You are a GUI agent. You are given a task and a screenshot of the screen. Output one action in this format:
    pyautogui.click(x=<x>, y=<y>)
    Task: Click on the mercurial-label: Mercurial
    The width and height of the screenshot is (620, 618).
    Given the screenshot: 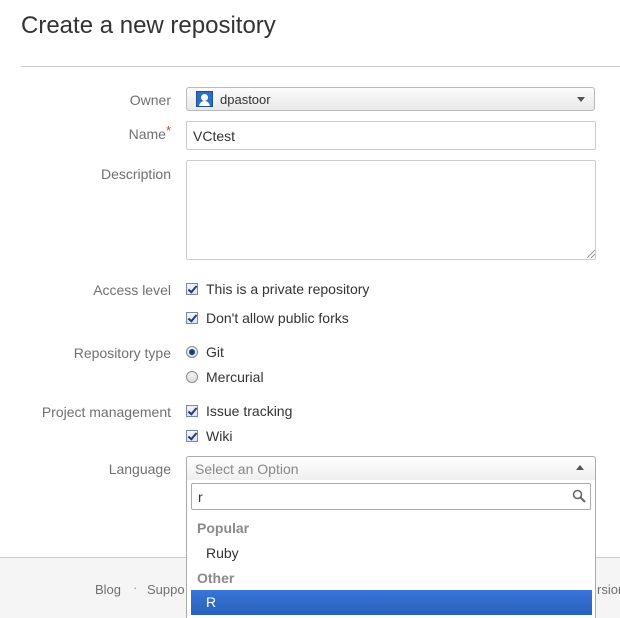 What is the action you would take?
    pyautogui.click(x=235, y=377)
    